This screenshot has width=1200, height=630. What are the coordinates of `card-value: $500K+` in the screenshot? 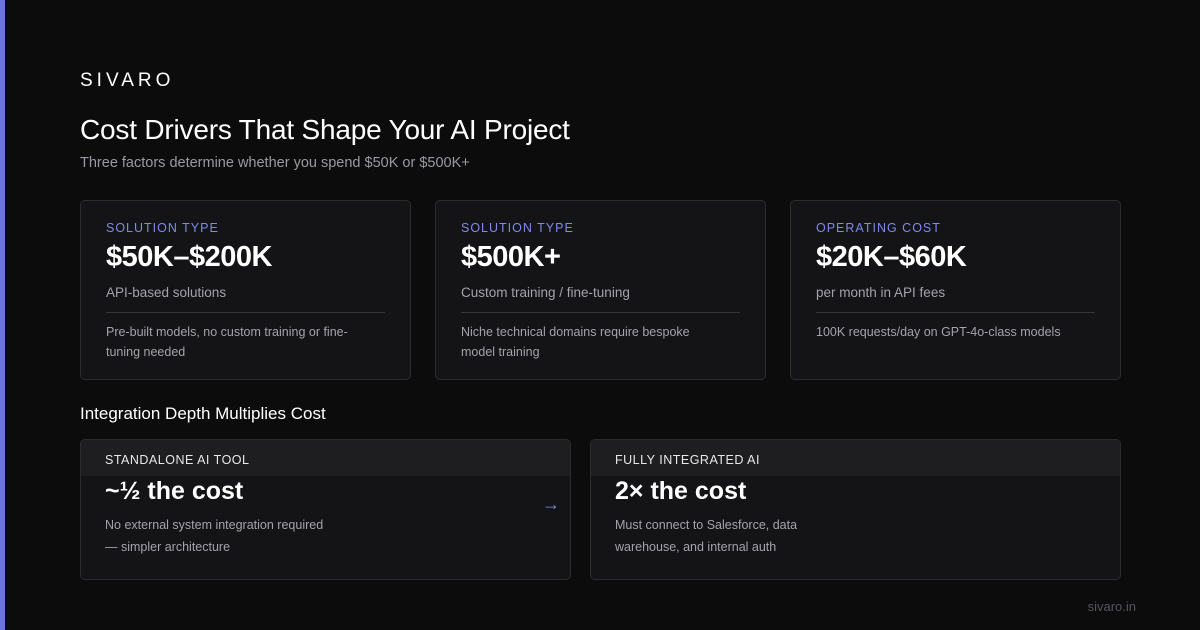 It's located at (511, 257).